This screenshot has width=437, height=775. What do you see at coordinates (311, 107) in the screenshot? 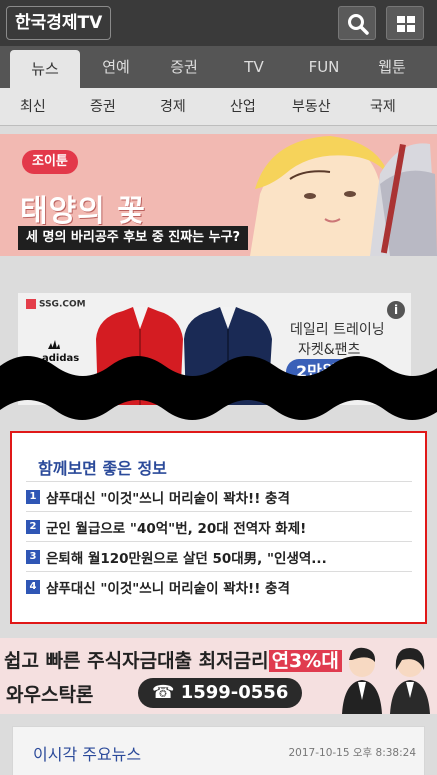
I see `submenu-item-real-estate: 부동산` at bounding box center [311, 107].